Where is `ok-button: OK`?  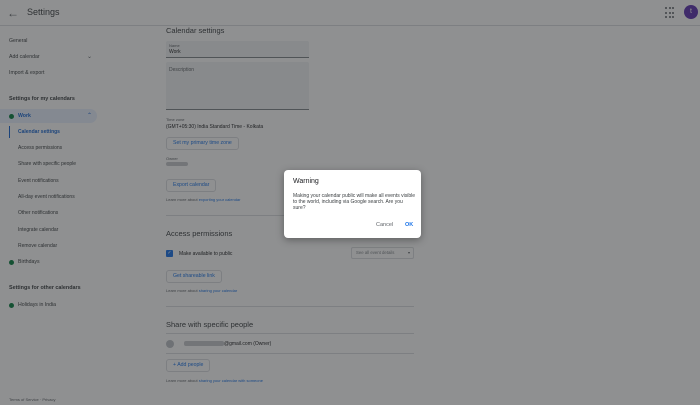 ok-button: OK is located at coordinates (409, 225).